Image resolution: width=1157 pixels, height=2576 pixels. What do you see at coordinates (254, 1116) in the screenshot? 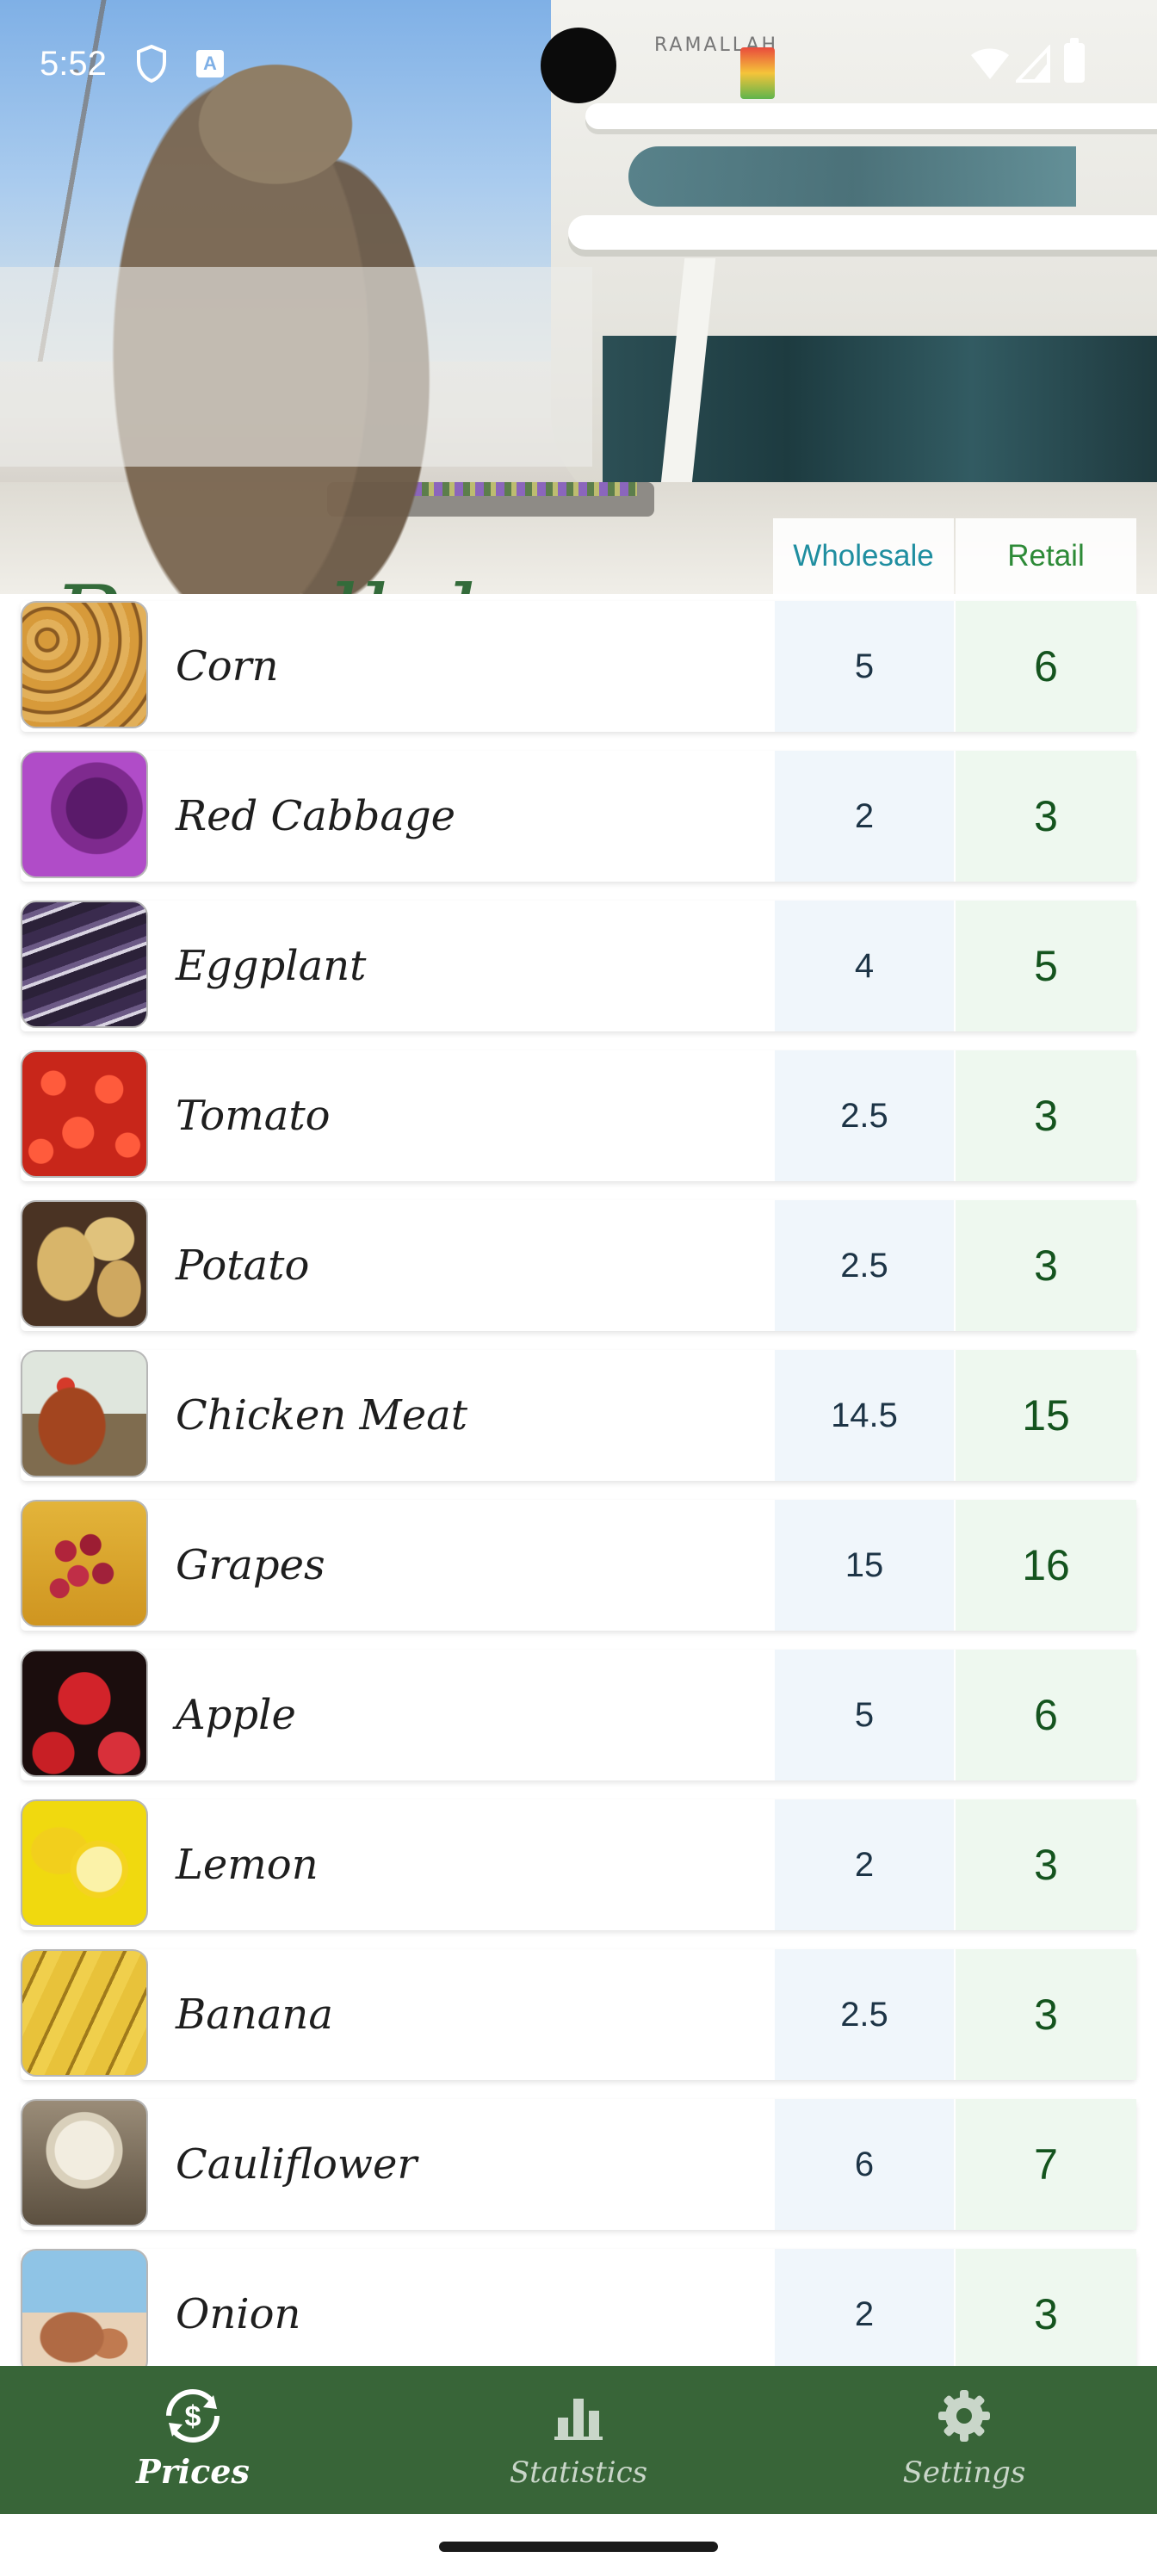
I see `item-name: Tomato` at bounding box center [254, 1116].